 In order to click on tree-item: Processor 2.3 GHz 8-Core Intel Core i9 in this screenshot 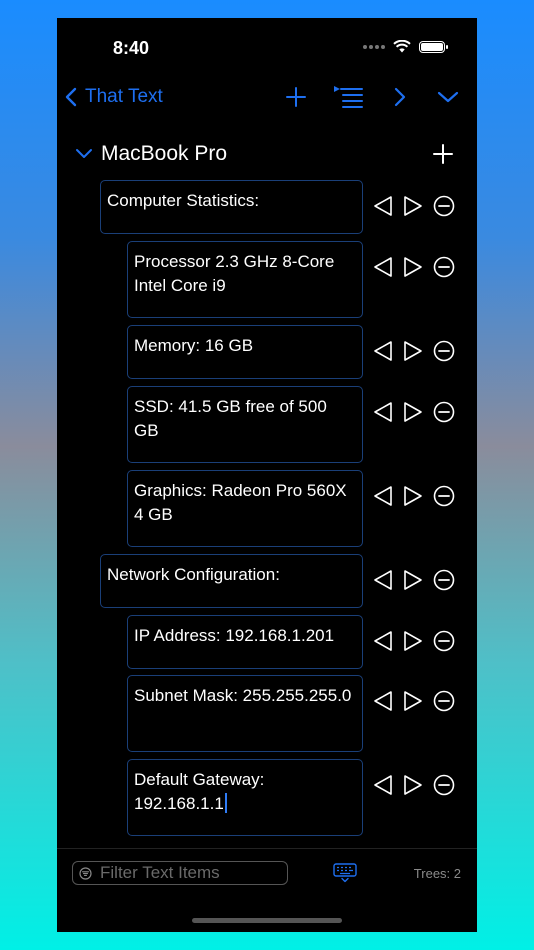, I will do `click(245, 279)`.